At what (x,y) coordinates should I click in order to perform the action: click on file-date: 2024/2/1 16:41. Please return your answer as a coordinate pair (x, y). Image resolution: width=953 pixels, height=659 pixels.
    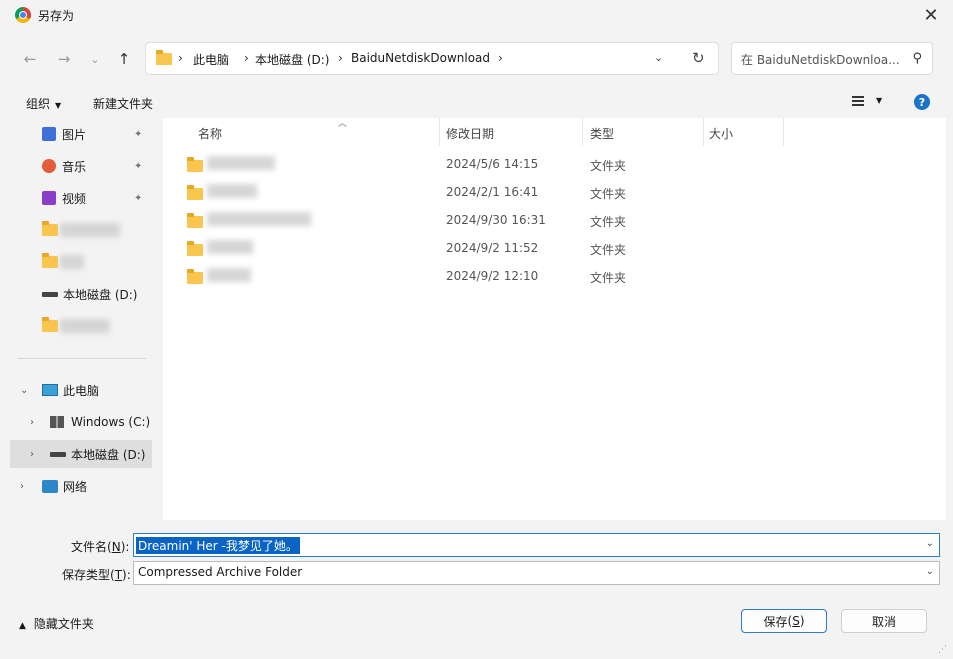
    Looking at the image, I should click on (492, 192).